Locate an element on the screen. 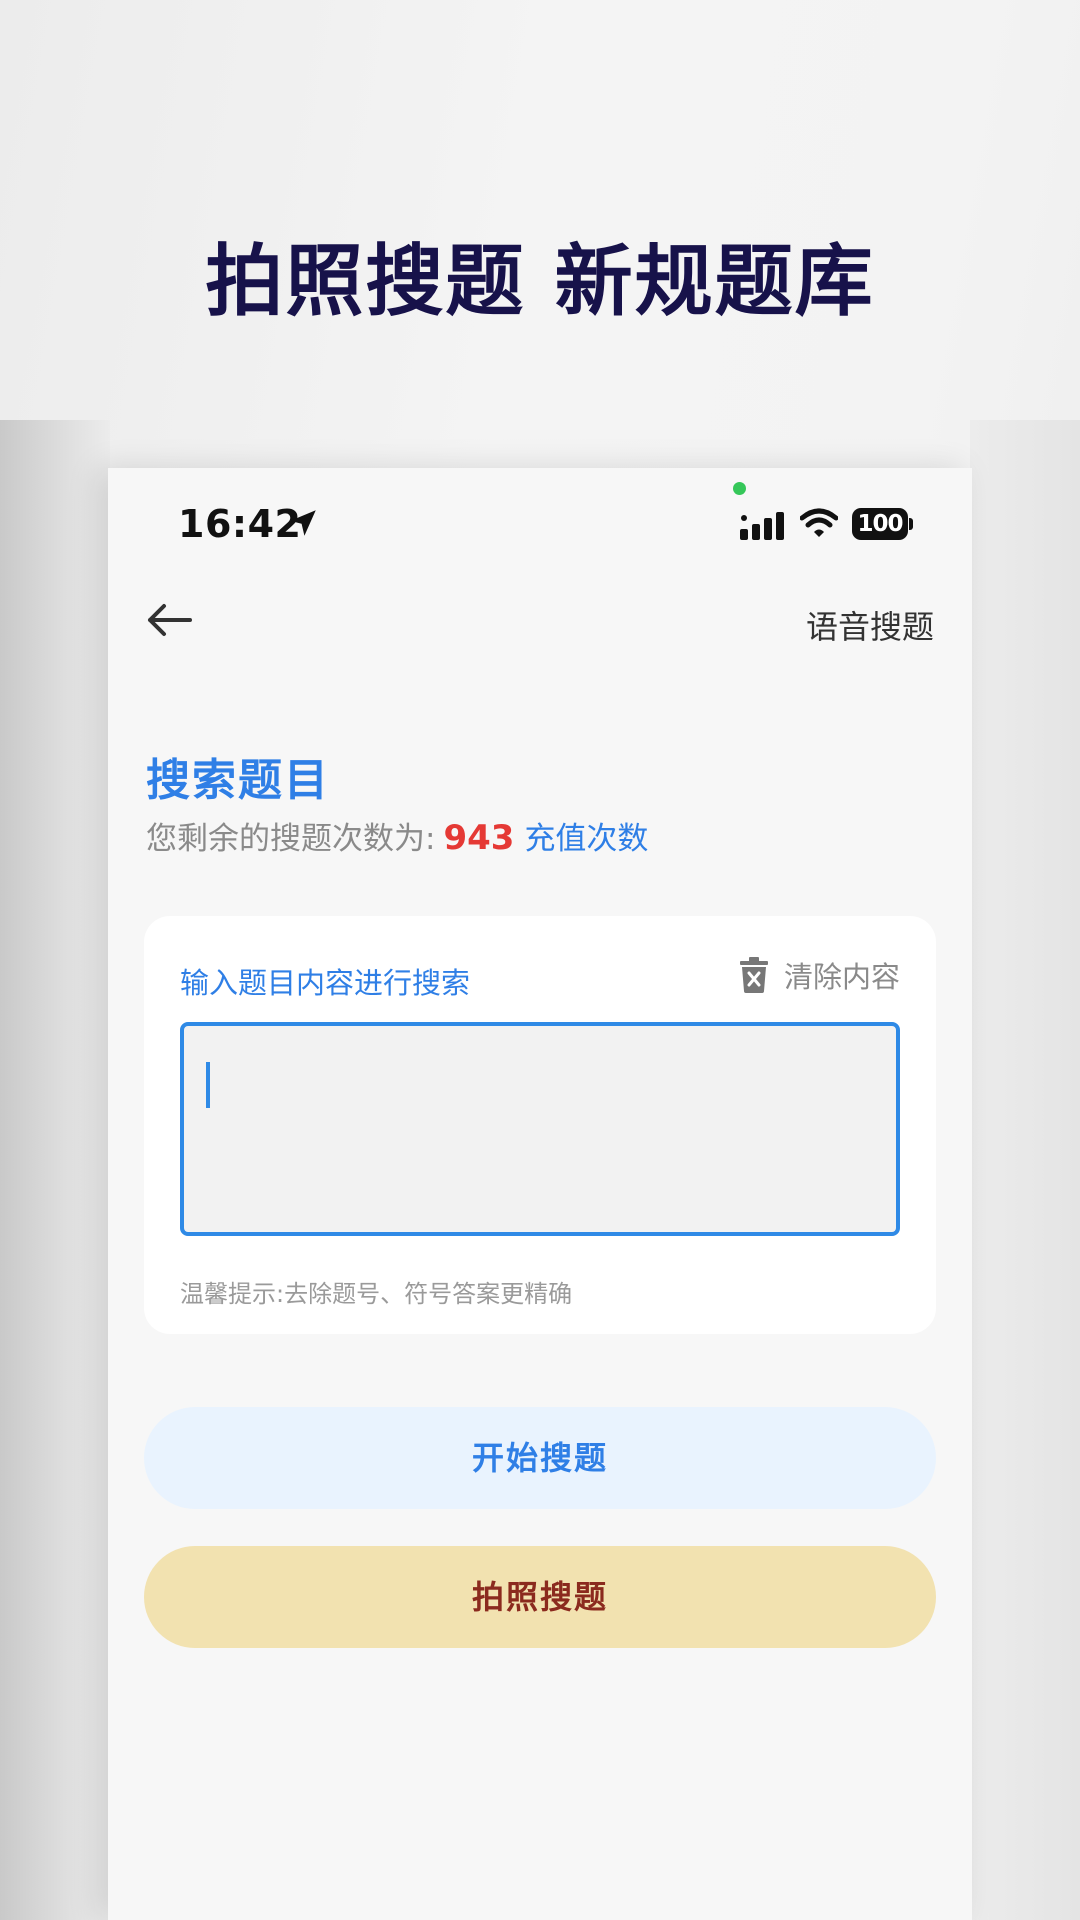 The image size is (1080, 1920). location-arrow-icon is located at coordinates (303, 523).